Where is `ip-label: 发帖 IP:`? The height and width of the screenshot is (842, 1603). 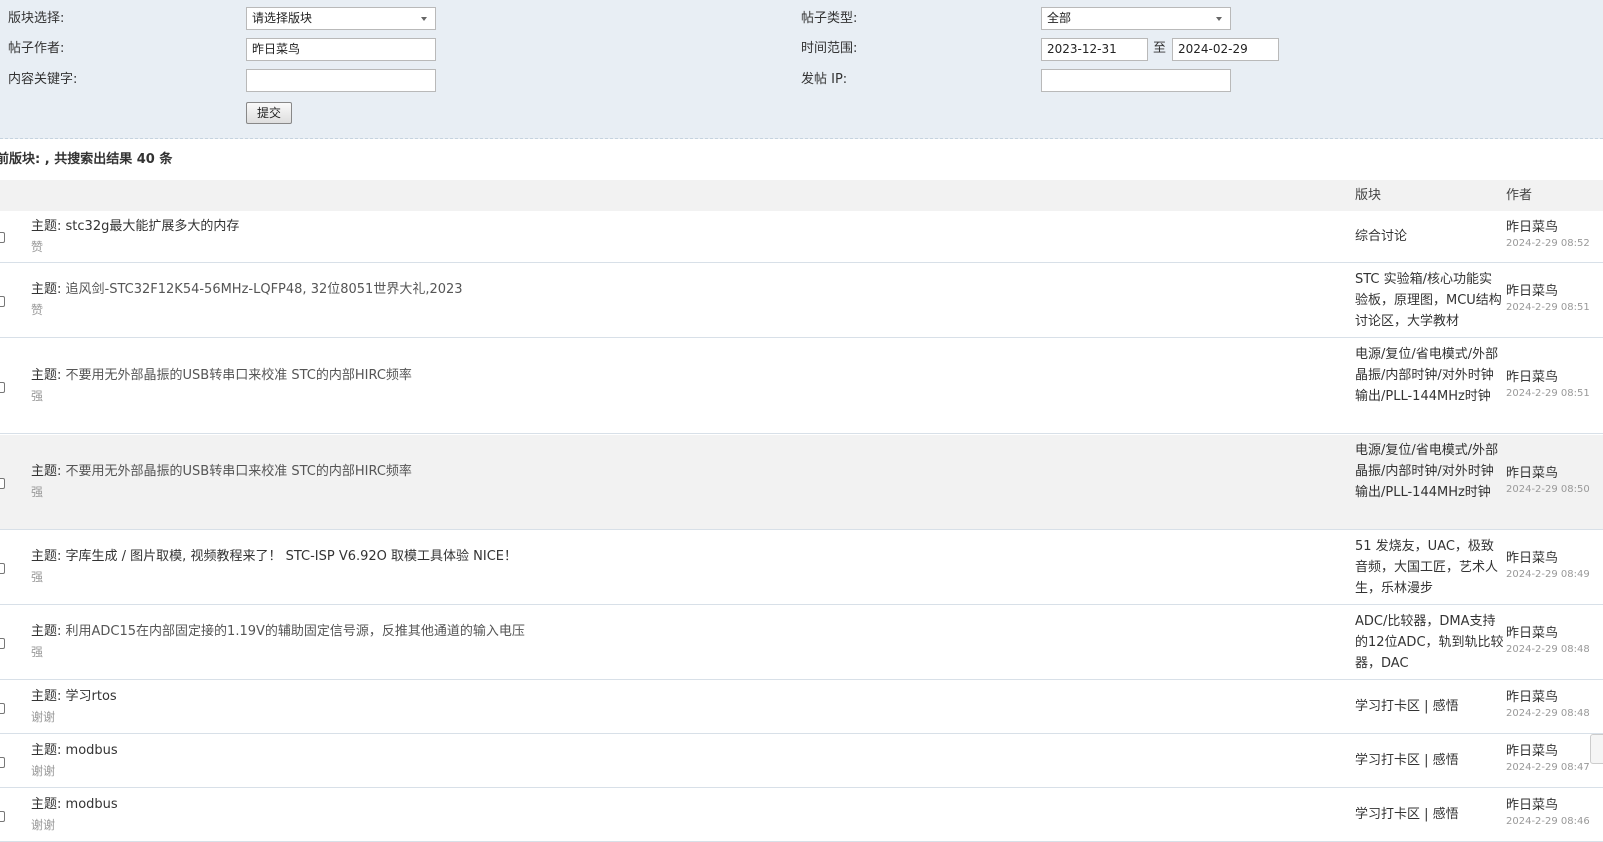
ip-label: 发帖 IP: is located at coordinates (824, 79).